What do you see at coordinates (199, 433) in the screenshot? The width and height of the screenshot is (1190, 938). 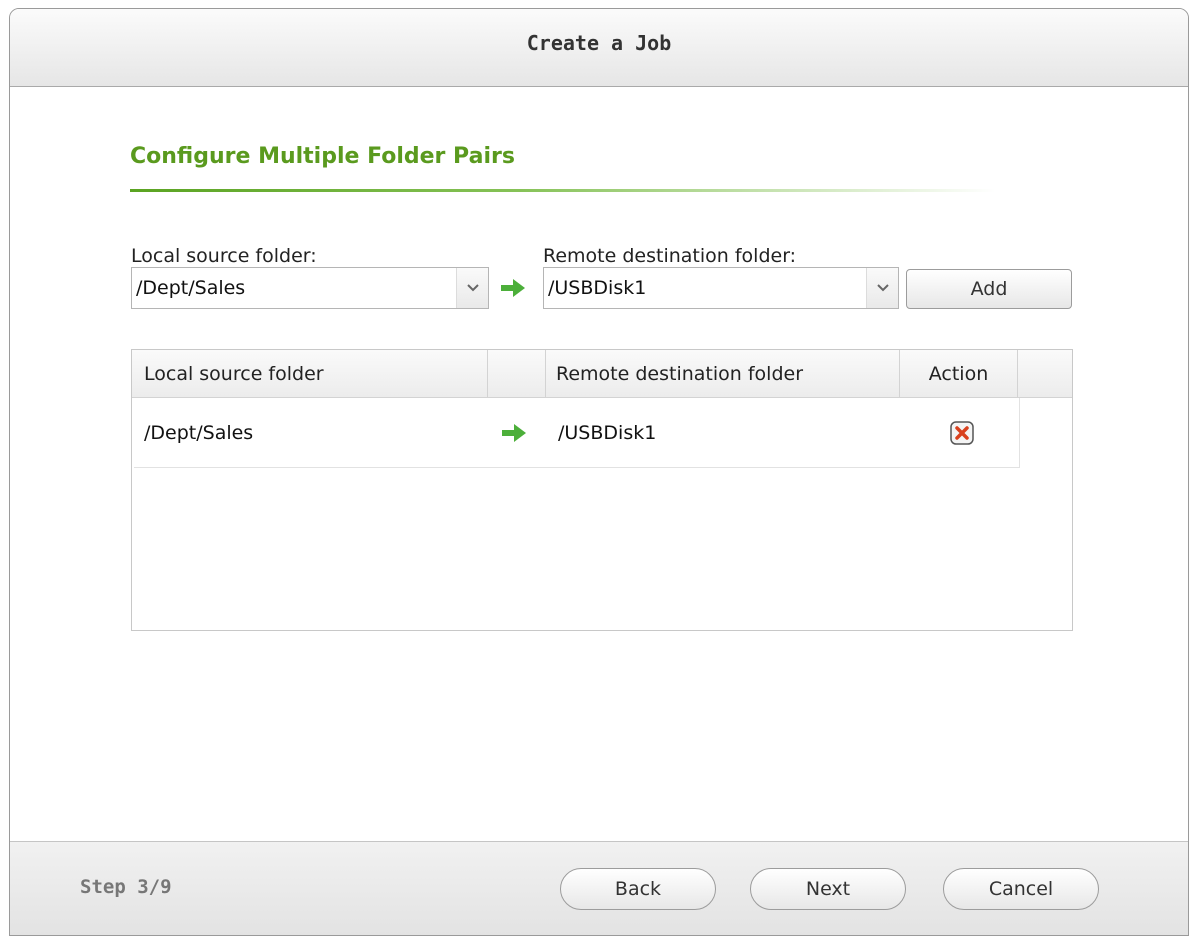 I see `row-local-folder: /Dept/Sales` at bounding box center [199, 433].